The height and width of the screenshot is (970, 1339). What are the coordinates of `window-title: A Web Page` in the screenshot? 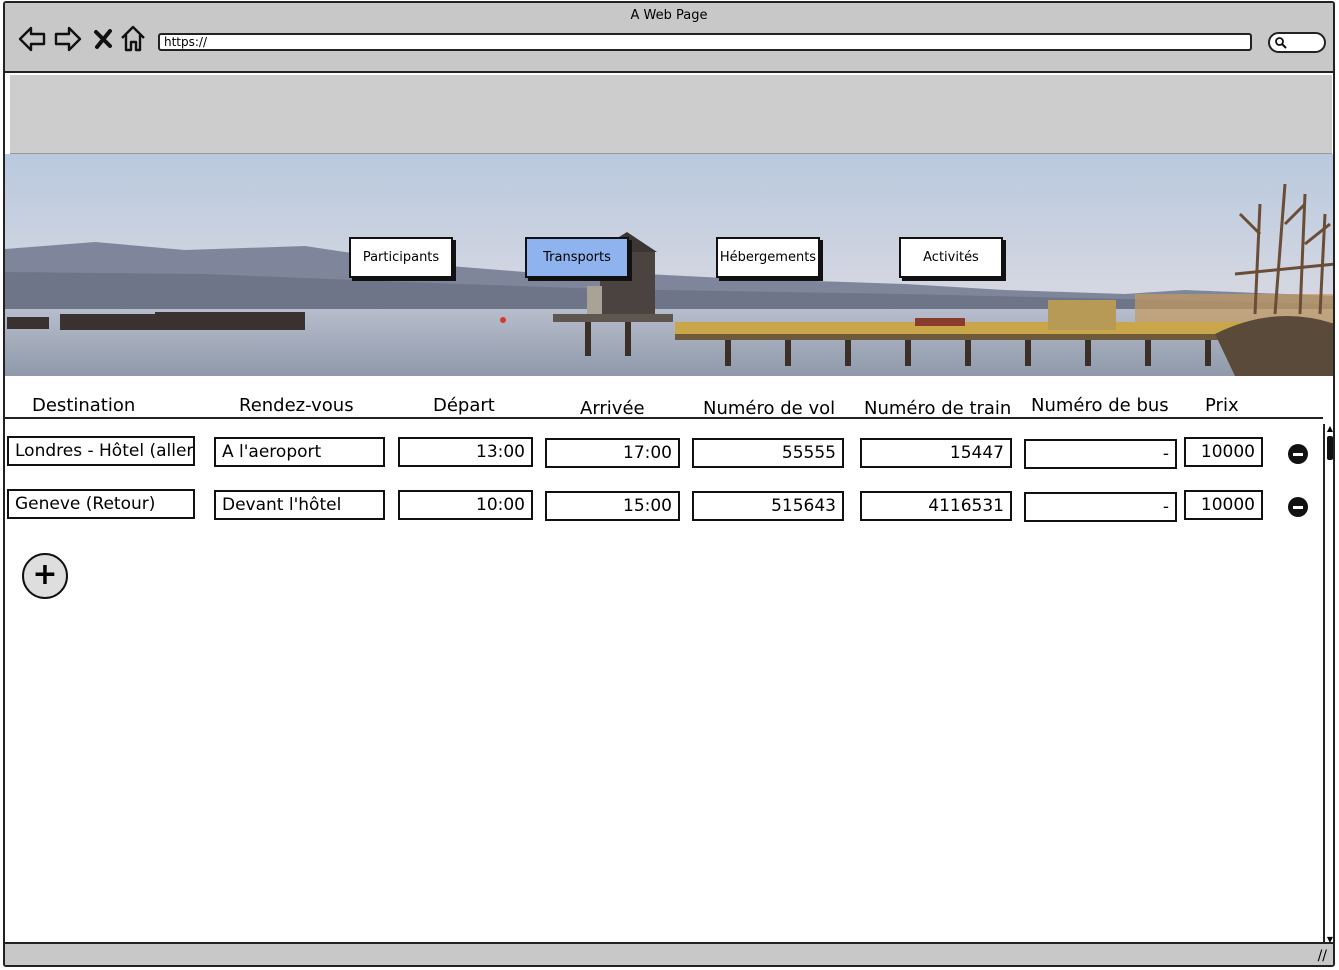 It's located at (669, 15).